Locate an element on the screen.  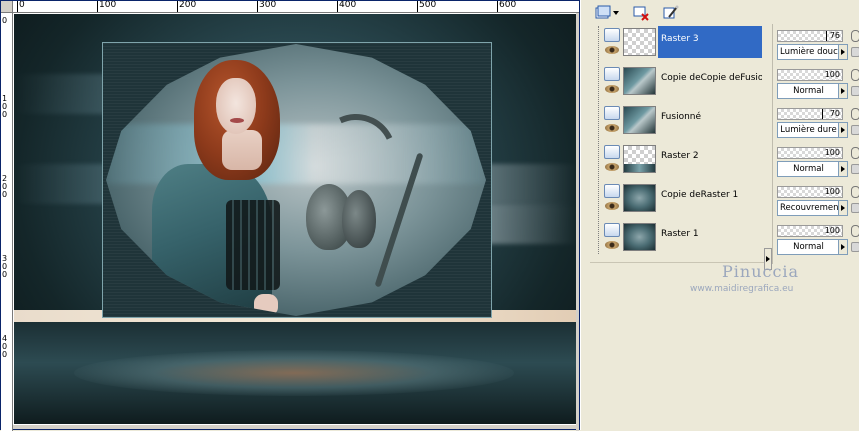
ruler-label: 600 is located at coordinates (508, 5).